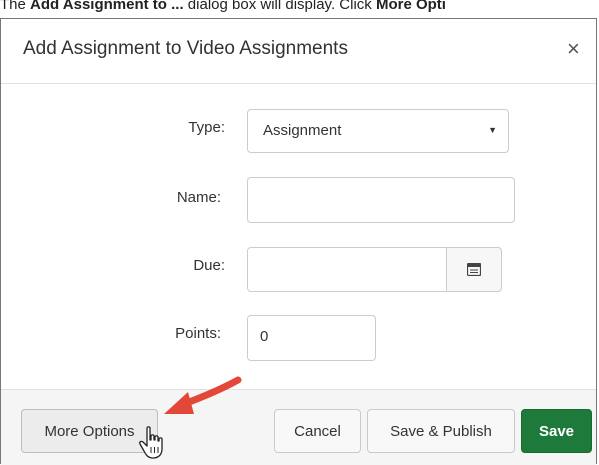 Image resolution: width=599 pixels, height=465 pixels. I want to click on red-arrow-annotation-icon, so click(203, 395).